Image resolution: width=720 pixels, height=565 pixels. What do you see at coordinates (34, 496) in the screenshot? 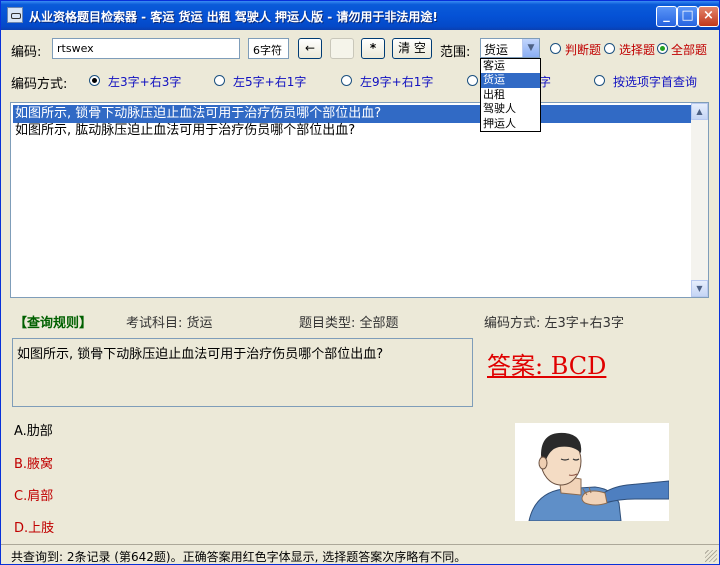
I see `option-c: C.肩部` at bounding box center [34, 496].